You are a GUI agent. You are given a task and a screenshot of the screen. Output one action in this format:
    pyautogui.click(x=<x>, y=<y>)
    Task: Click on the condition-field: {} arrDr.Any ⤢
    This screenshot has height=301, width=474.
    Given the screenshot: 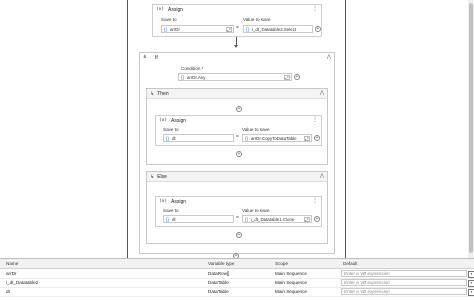 What is the action you would take?
    pyautogui.click(x=235, y=77)
    